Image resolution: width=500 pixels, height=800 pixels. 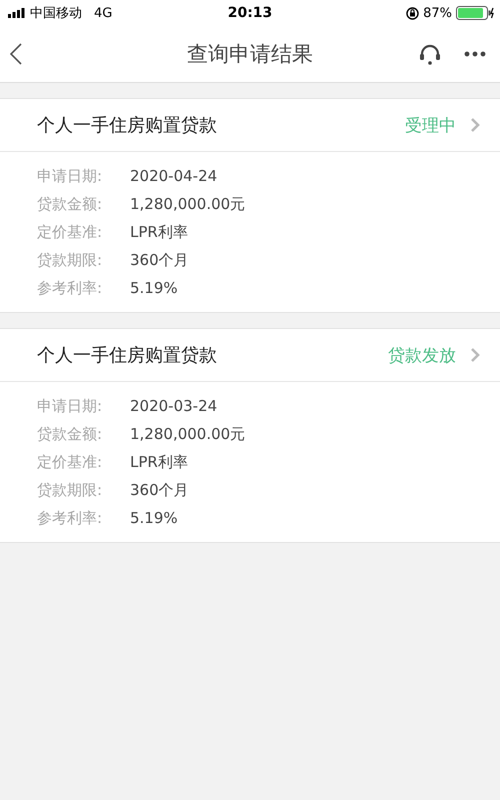 What do you see at coordinates (56, 13) in the screenshot?
I see `carrier-name: 中国移动` at bounding box center [56, 13].